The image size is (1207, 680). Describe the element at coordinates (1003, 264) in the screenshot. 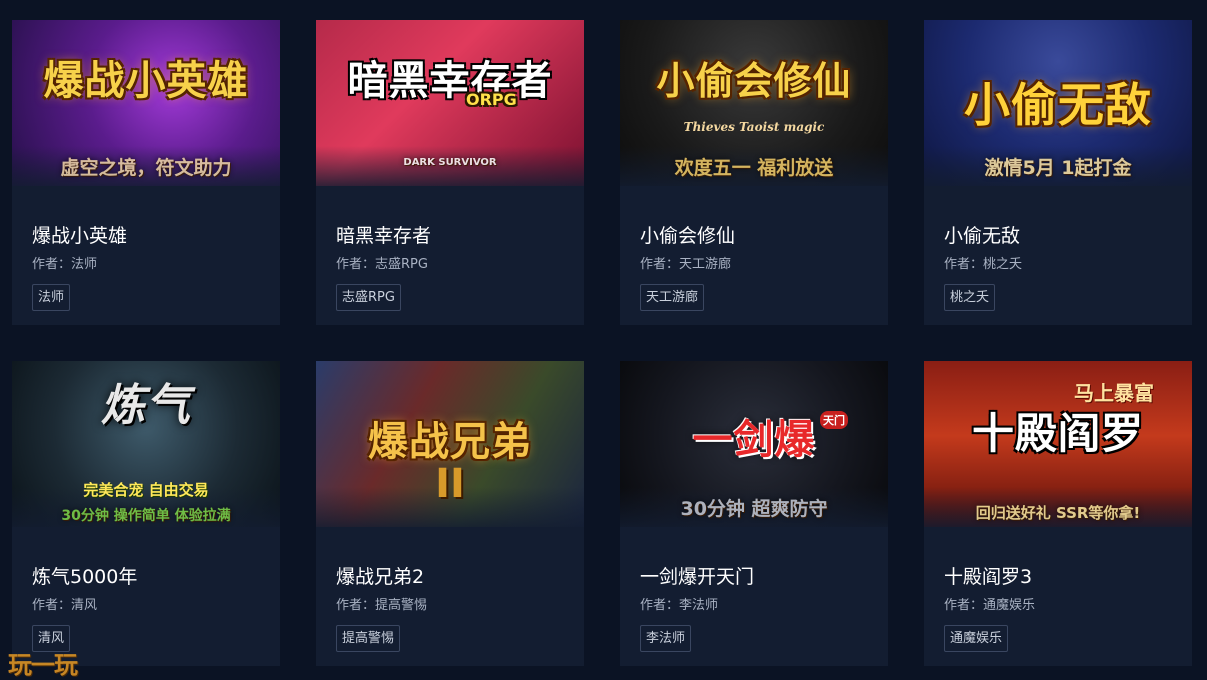

I see `author-name: 桃之夭` at that location.